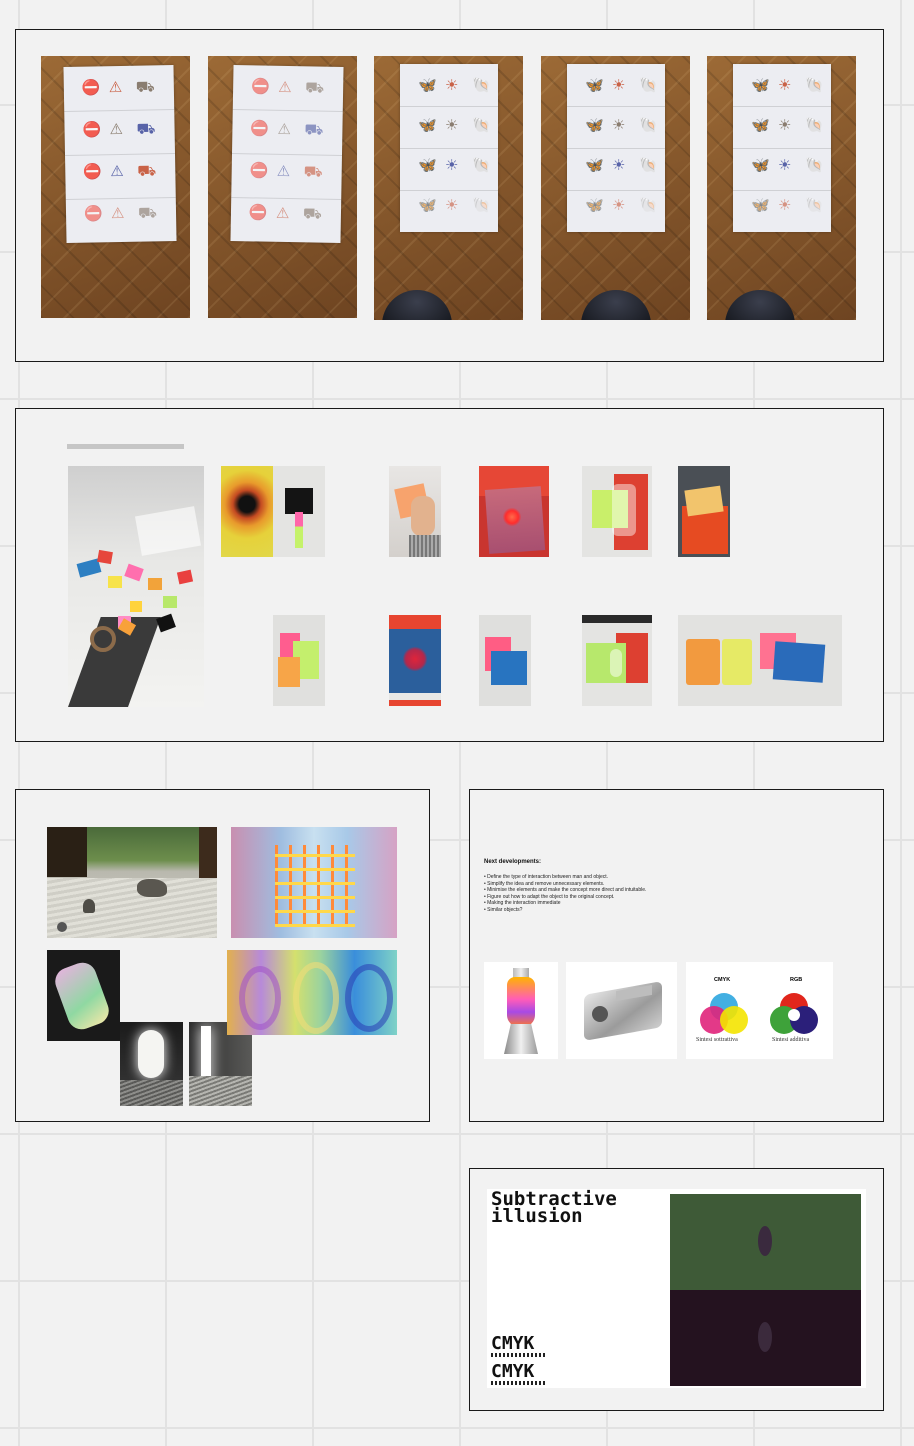  I want to click on photo-lava-lamp, so click(521, 1010).